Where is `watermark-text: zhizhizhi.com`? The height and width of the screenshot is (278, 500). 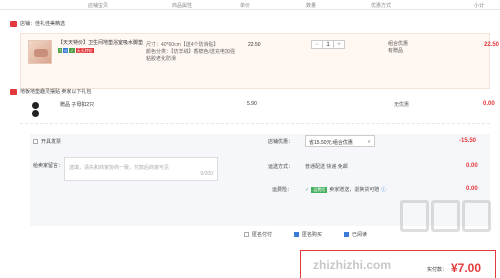
watermark-text: zhizhizhi.com is located at coordinates (352, 265).